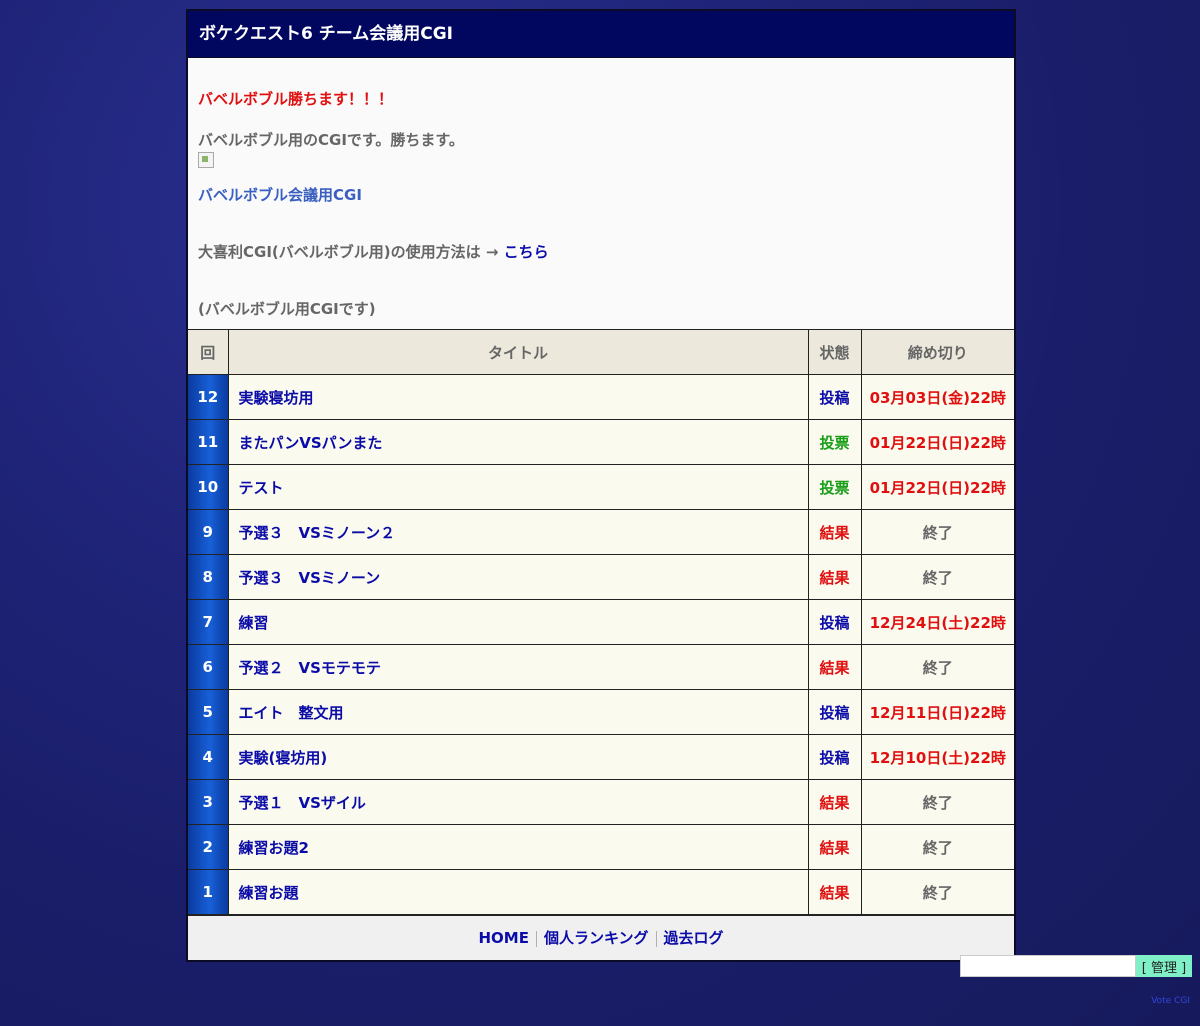 The image size is (1200, 1026). I want to click on broken-image-icon, so click(206, 160).